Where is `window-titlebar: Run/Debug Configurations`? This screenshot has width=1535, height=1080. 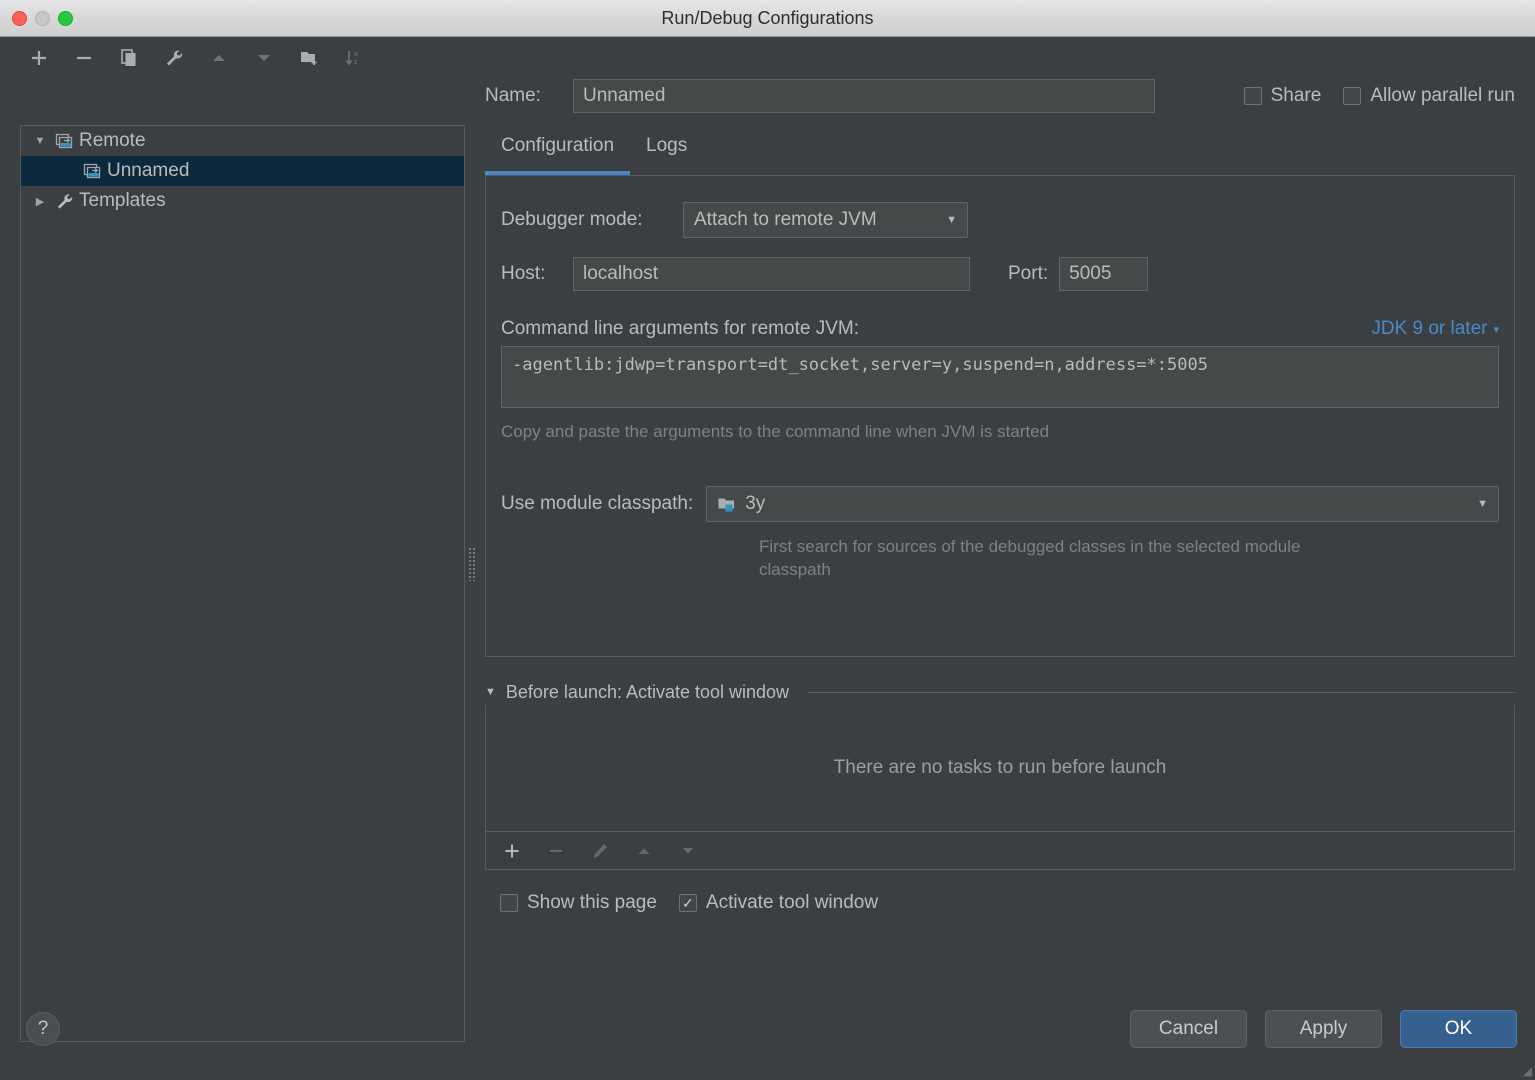 window-titlebar: Run/Debug Configurations is located at coordinates (767, 18).